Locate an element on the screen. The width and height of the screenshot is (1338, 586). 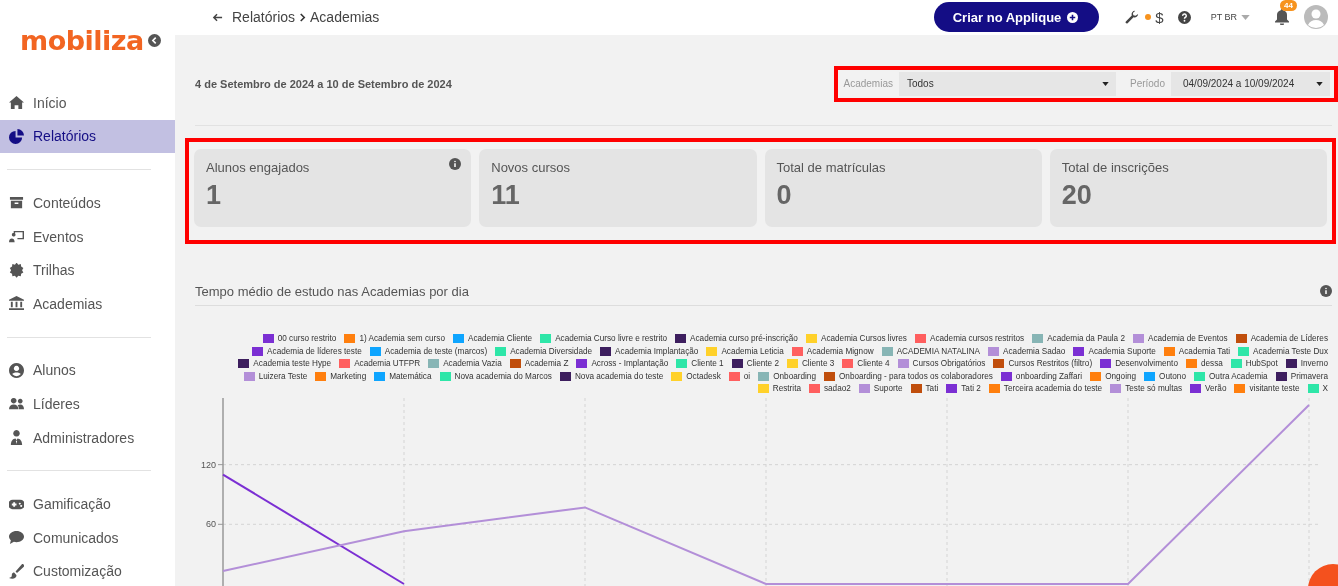
legend-item: Cursos Restritos (filtro) is located at coordinates (1043, 363).